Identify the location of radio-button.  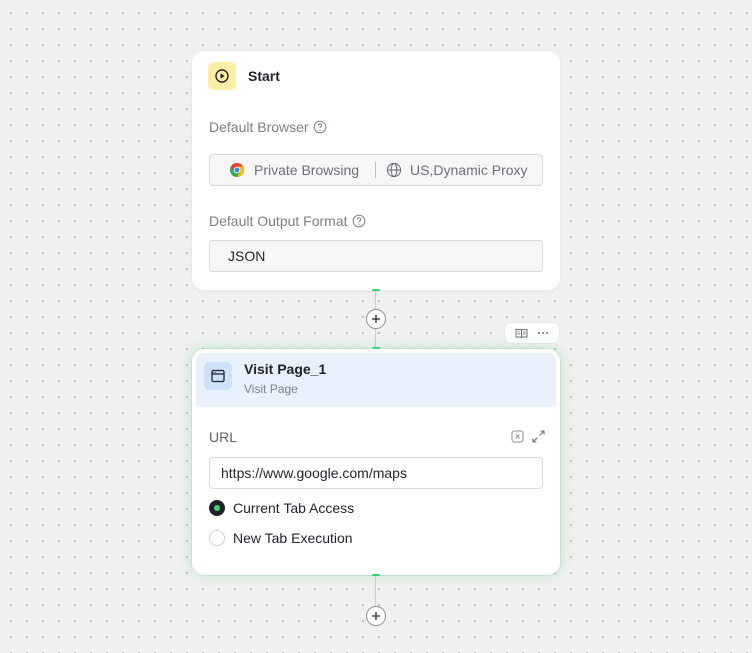
(217, 538).